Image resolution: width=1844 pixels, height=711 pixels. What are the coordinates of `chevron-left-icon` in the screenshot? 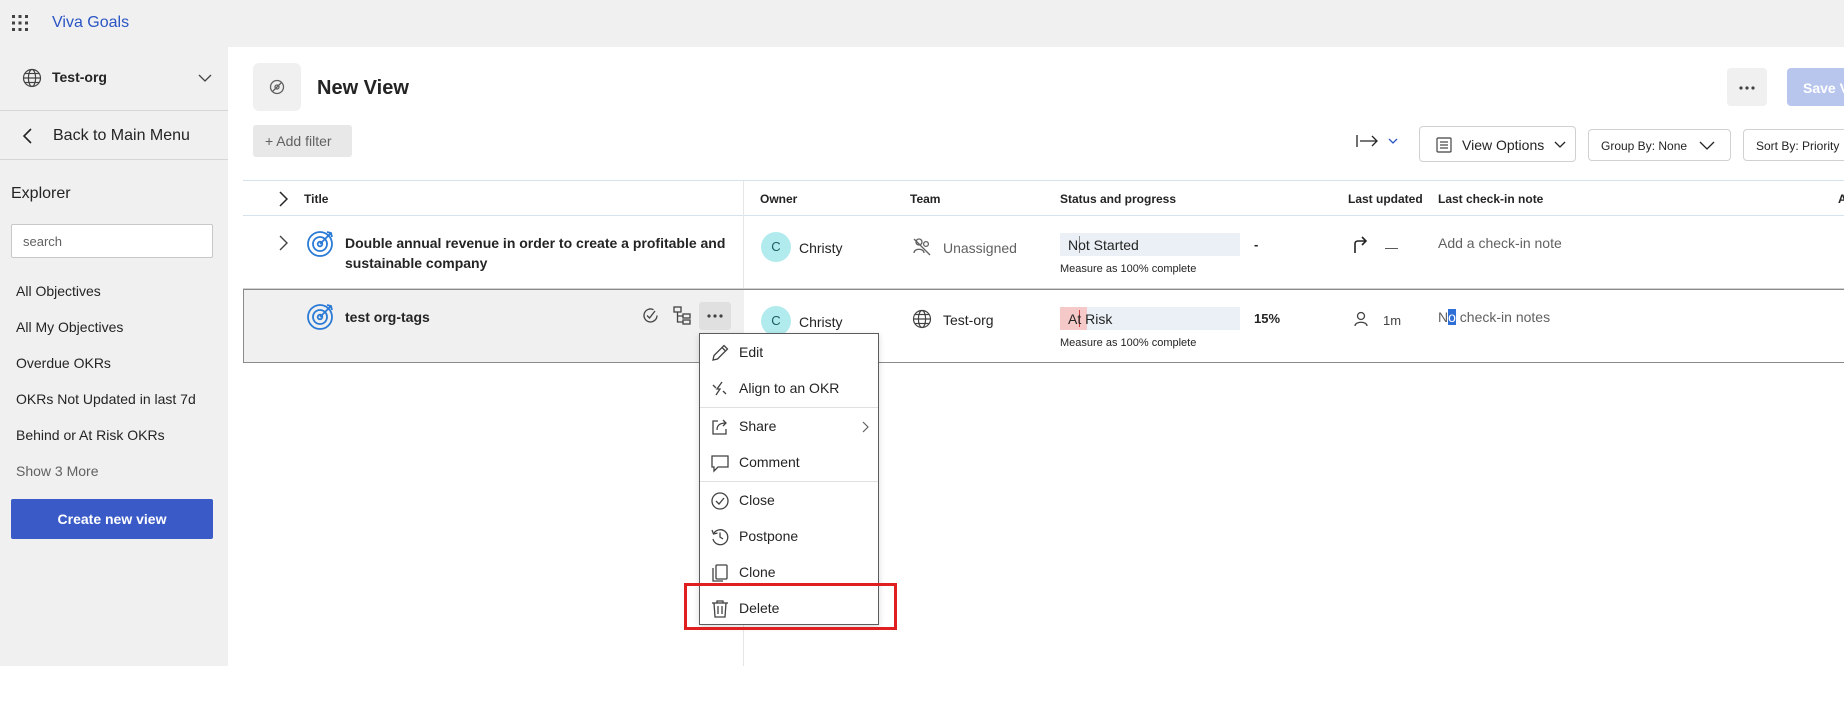 It's located at (27, 136).